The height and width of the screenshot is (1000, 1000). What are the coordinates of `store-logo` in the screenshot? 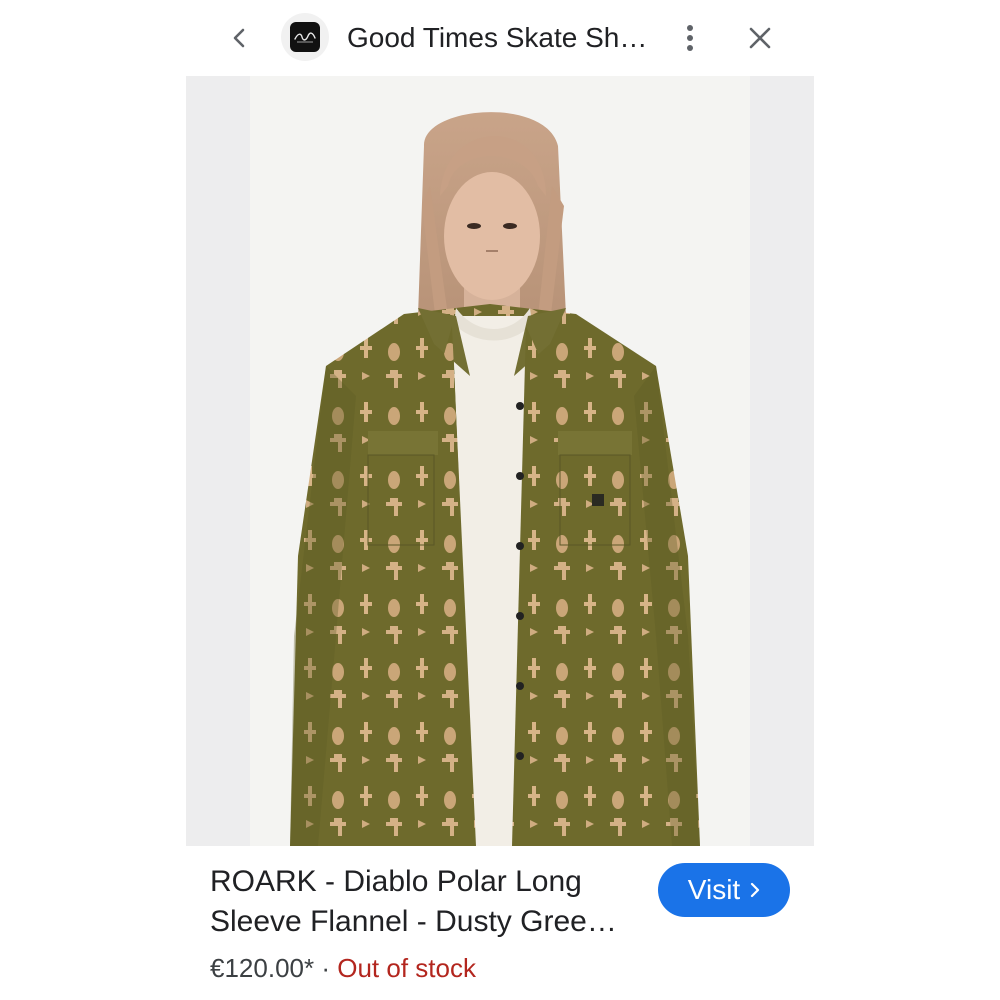 It's located at (305, 37).